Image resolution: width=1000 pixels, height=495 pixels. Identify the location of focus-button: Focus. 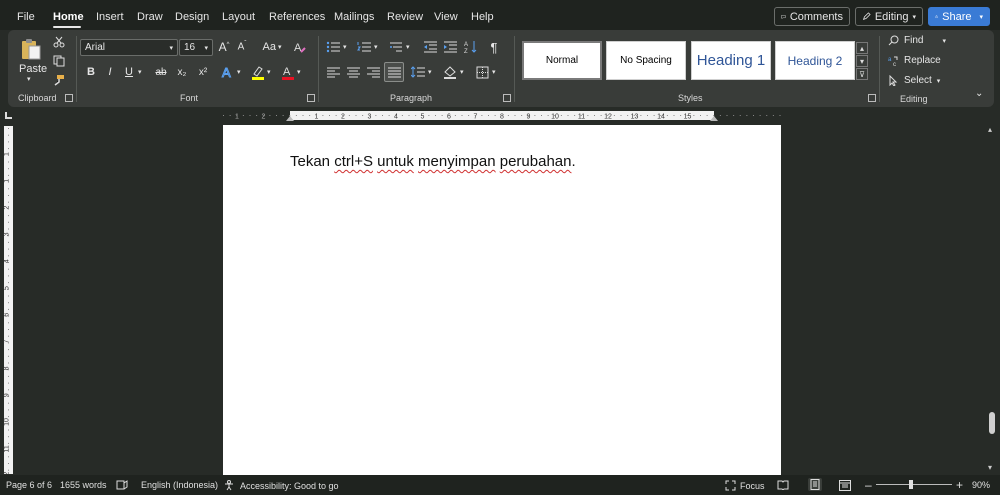
(745, 485).